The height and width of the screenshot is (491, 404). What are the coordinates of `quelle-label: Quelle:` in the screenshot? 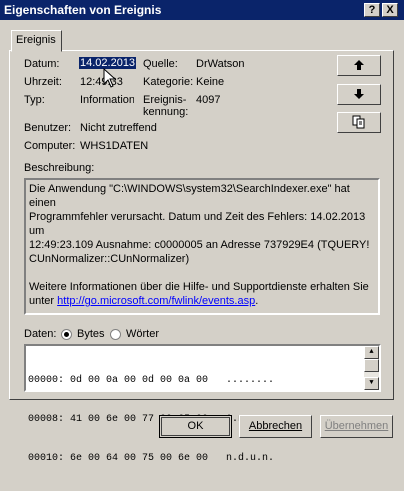 It's located at (160, 64).